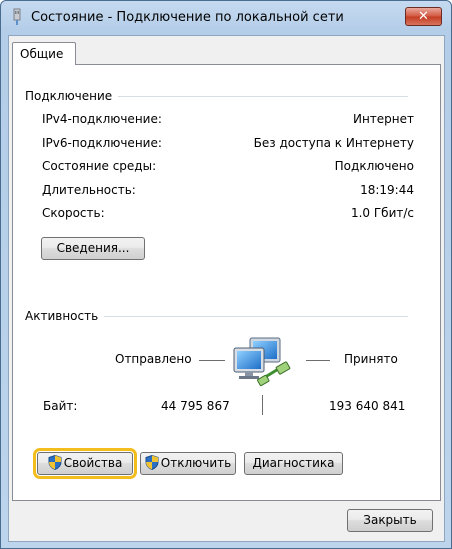  Describe the element at coordinates (89, 190) in the screenshot. I see `duration-label: Длительность:` at that location.